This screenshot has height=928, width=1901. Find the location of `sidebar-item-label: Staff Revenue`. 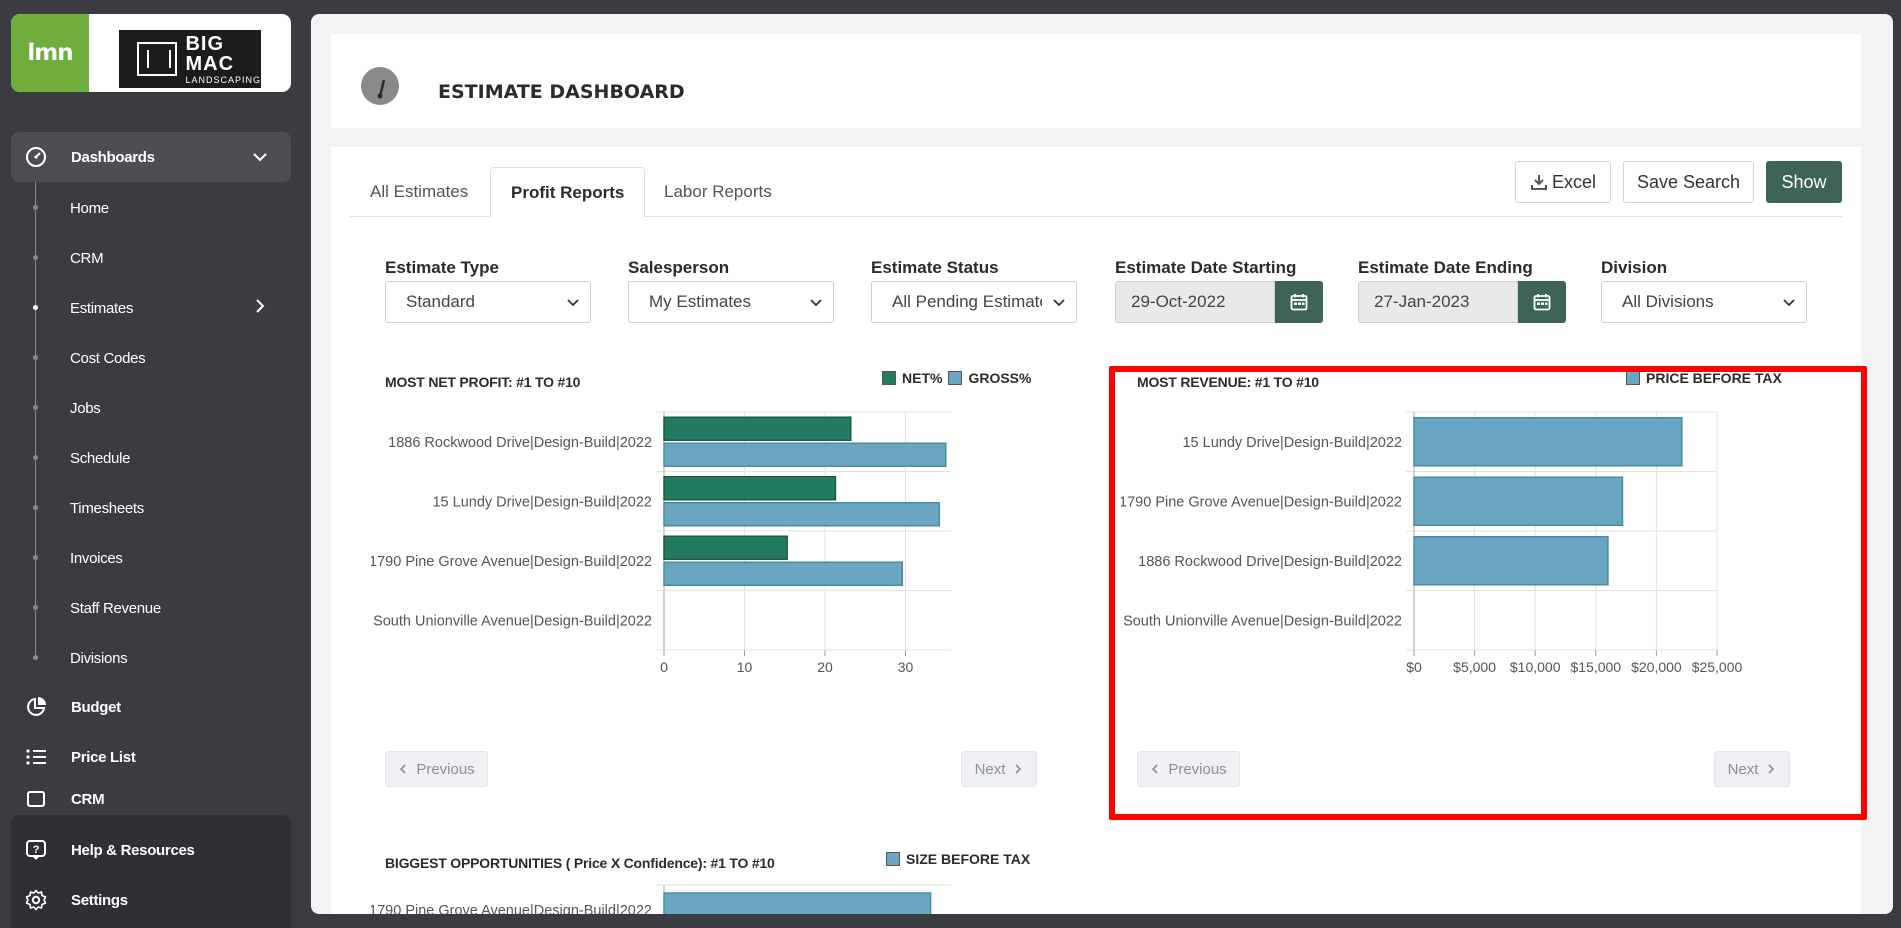

sidebar-item-label: Staff Revenue is located at coordinates (115, 608).